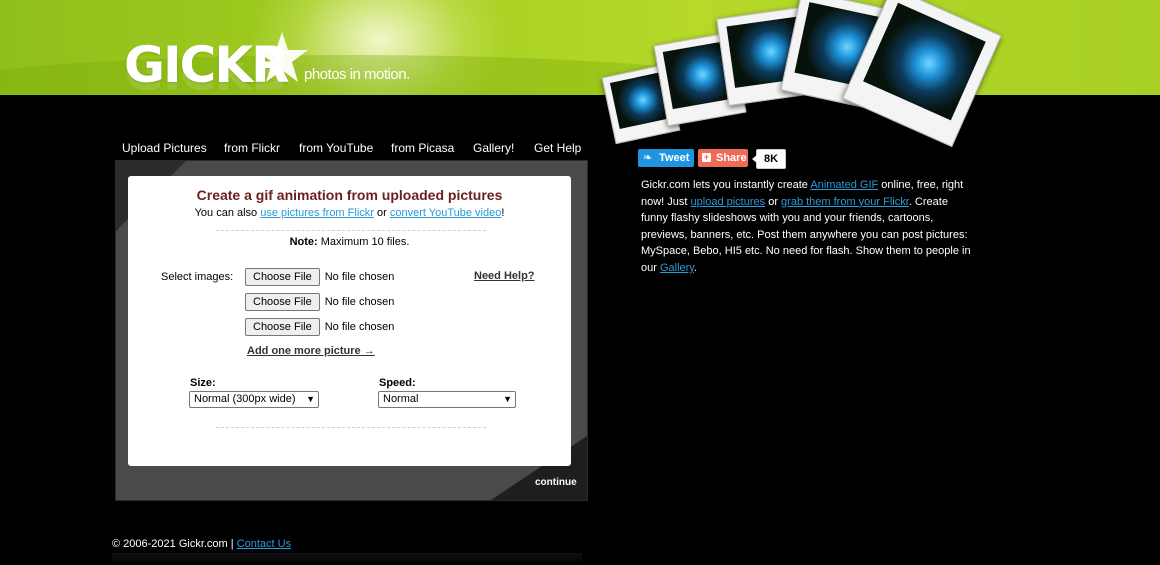 Image resolution: width=1160 pixels, height=565 pixels. What do you see at coordinates (706, 157) in the screenshot?
I see `plus-icon: +` at bounding box center [706, 157].